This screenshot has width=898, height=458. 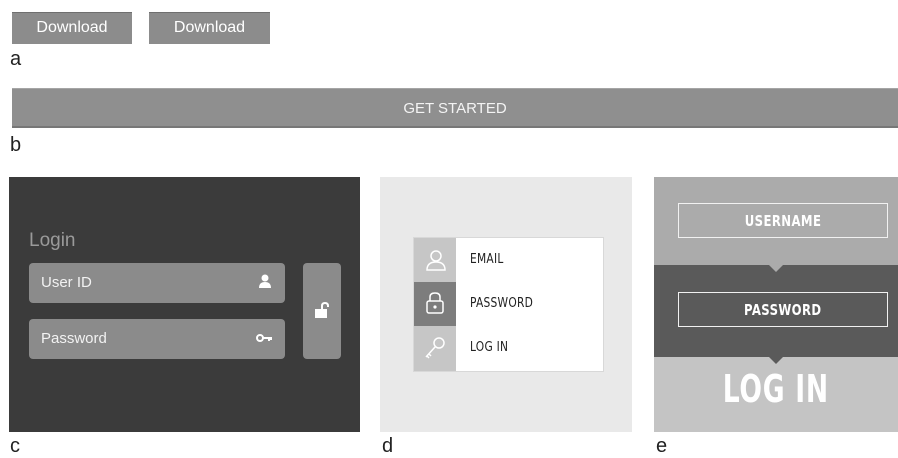 I want to click on login-button: LOG IN, so click(x=776, y=389).